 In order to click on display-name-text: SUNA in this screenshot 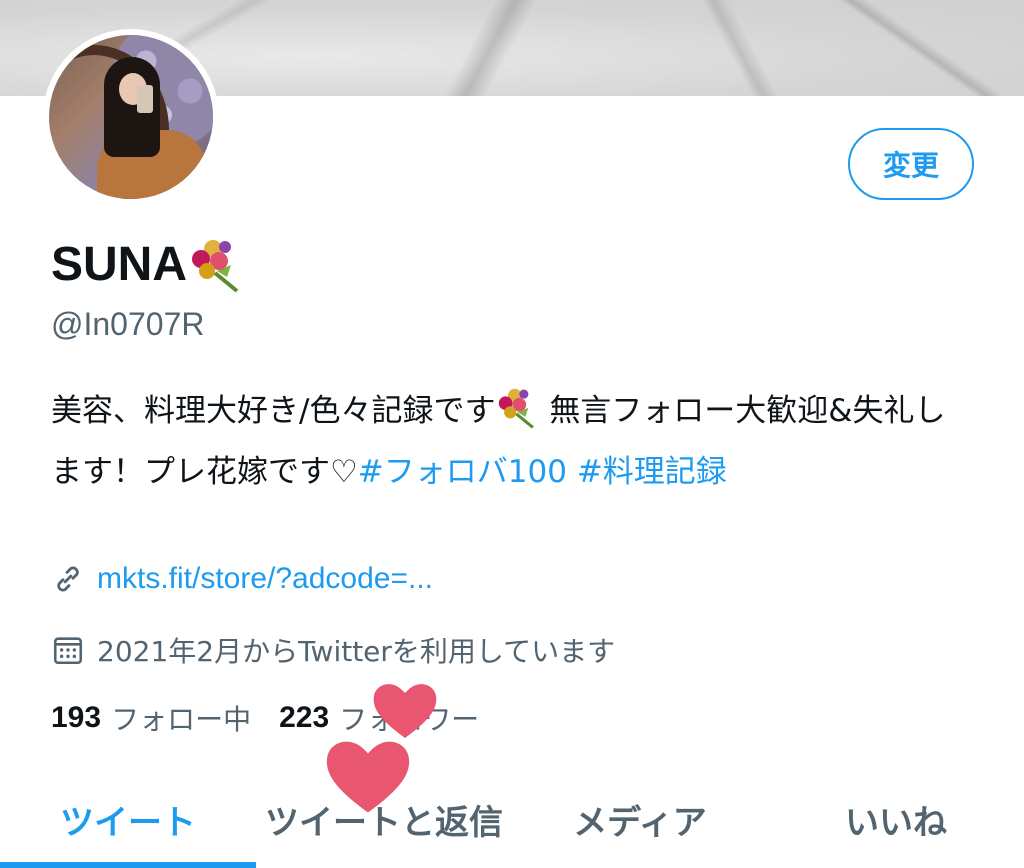, I will do `click(119, 264)`.